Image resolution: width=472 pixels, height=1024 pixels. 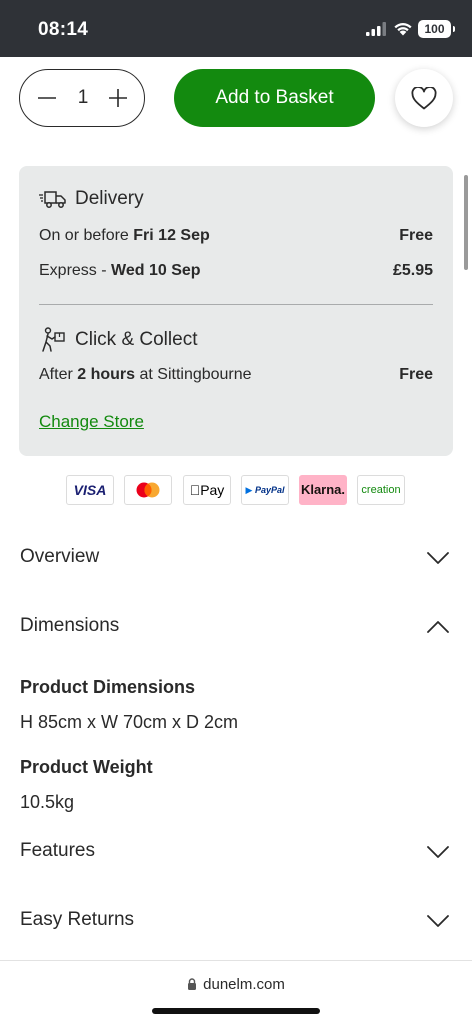 What do you see at coordinates (466, 222) in the screenshot?
I see `scrollbar` at bounding box center [466, 222].